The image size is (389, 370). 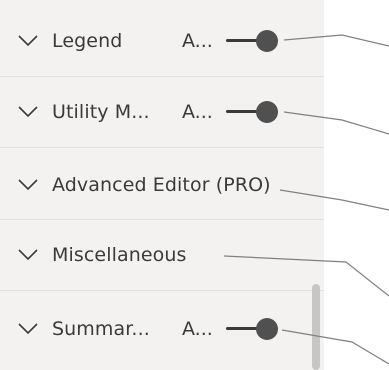 I want to click on section-label: Legend, so click(x=87, y=41).